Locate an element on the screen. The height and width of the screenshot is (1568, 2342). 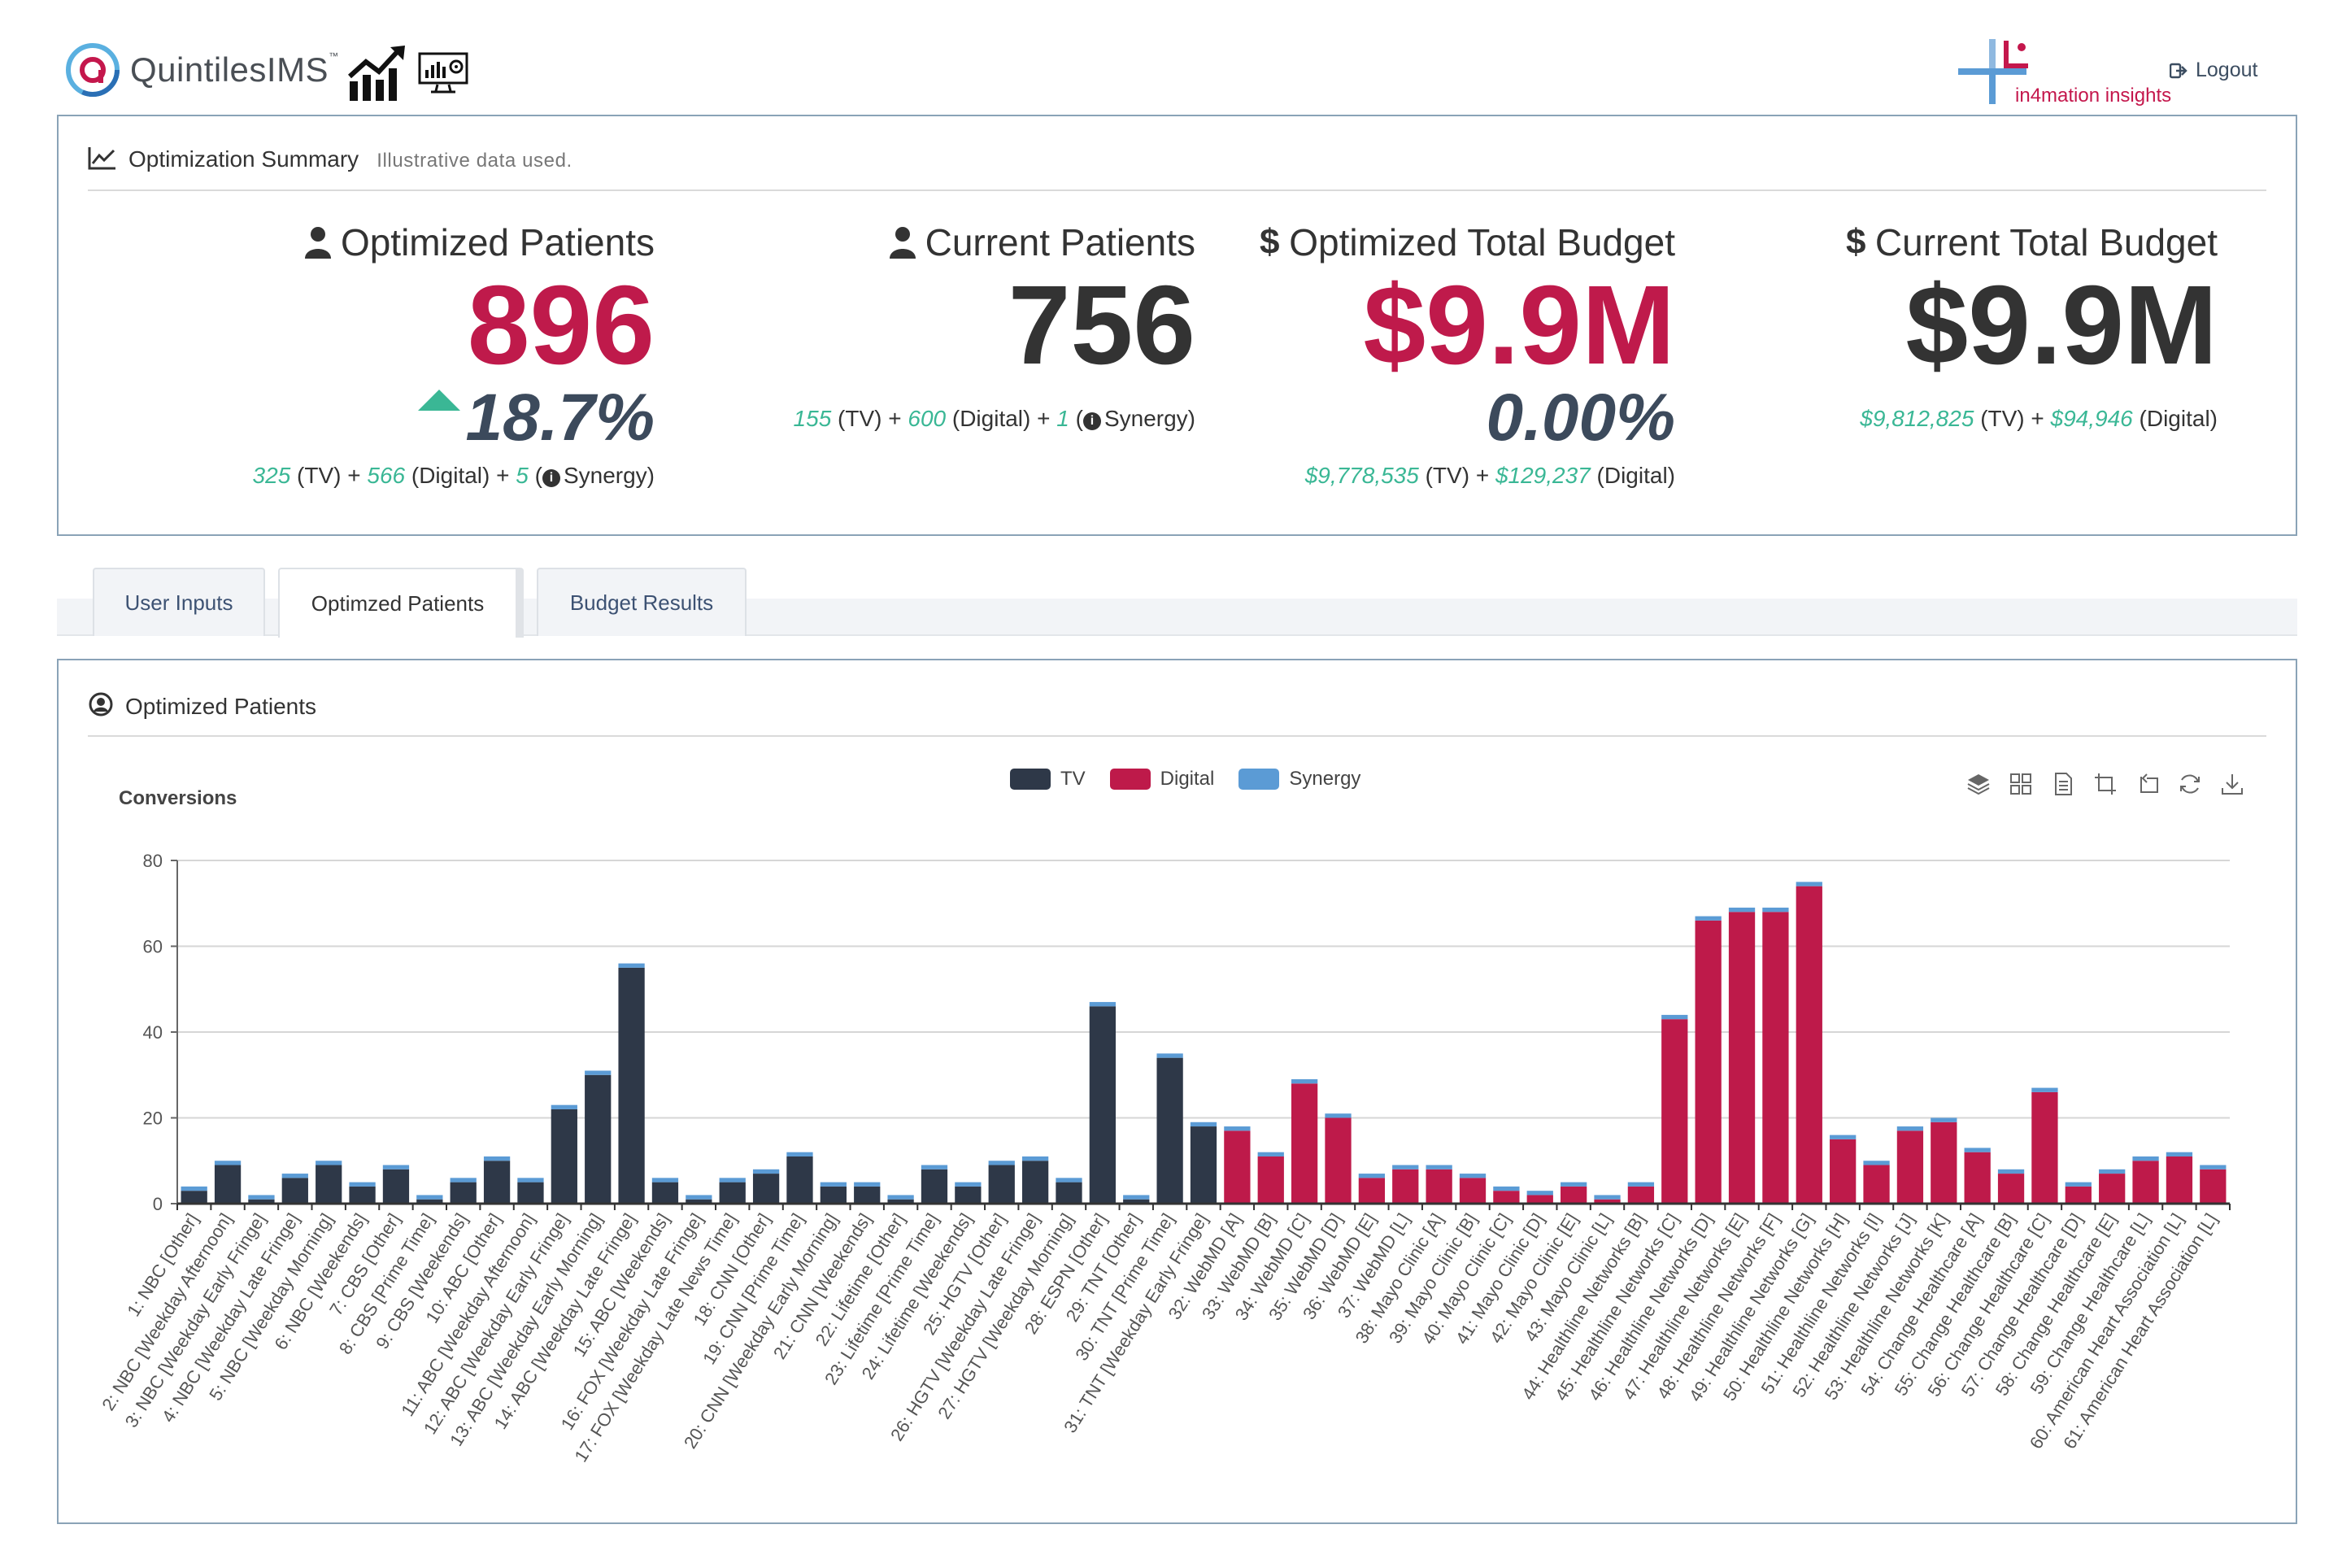
trend-chart-icon is located at coordinates (378, 73).